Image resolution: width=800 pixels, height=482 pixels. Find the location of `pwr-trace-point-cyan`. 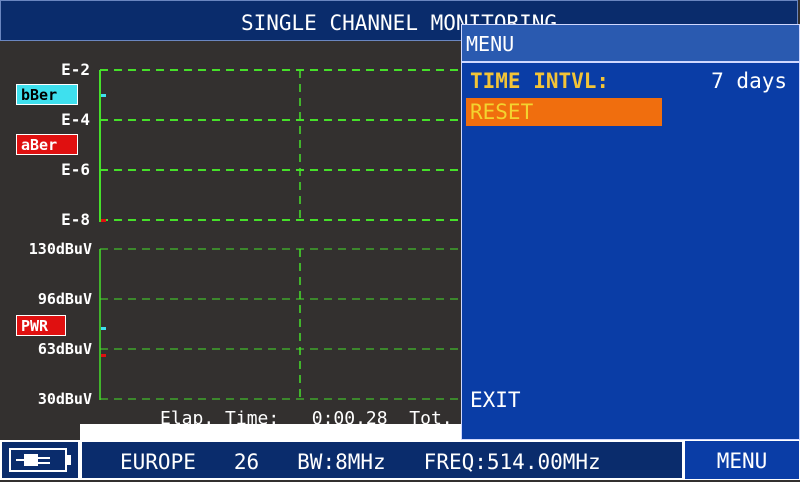

pwr-trace-point-cyan is located at coordinates (103, 328).